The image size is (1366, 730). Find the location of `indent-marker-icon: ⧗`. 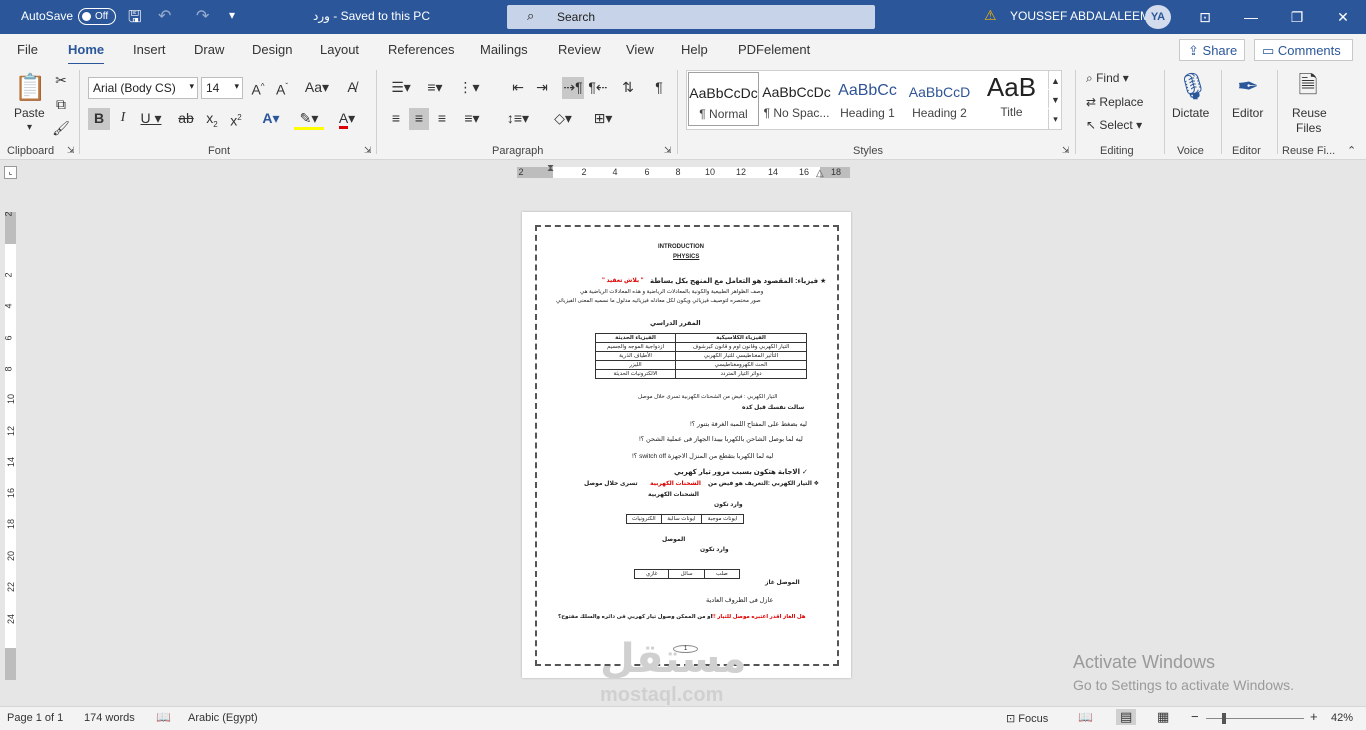

indent-marker-icon: ⧗ is located at coordinates (550, 168).